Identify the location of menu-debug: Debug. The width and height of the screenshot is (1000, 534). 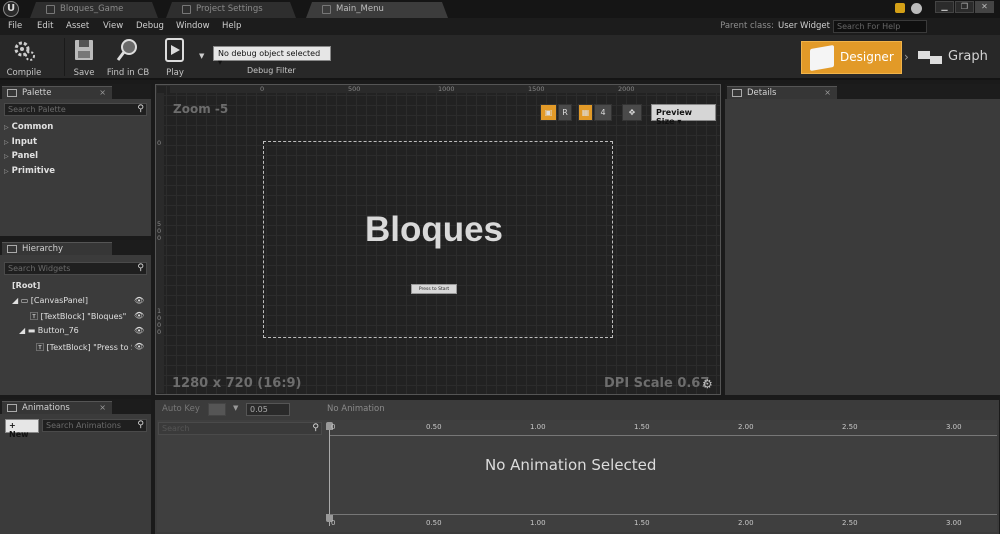
(150, 26).